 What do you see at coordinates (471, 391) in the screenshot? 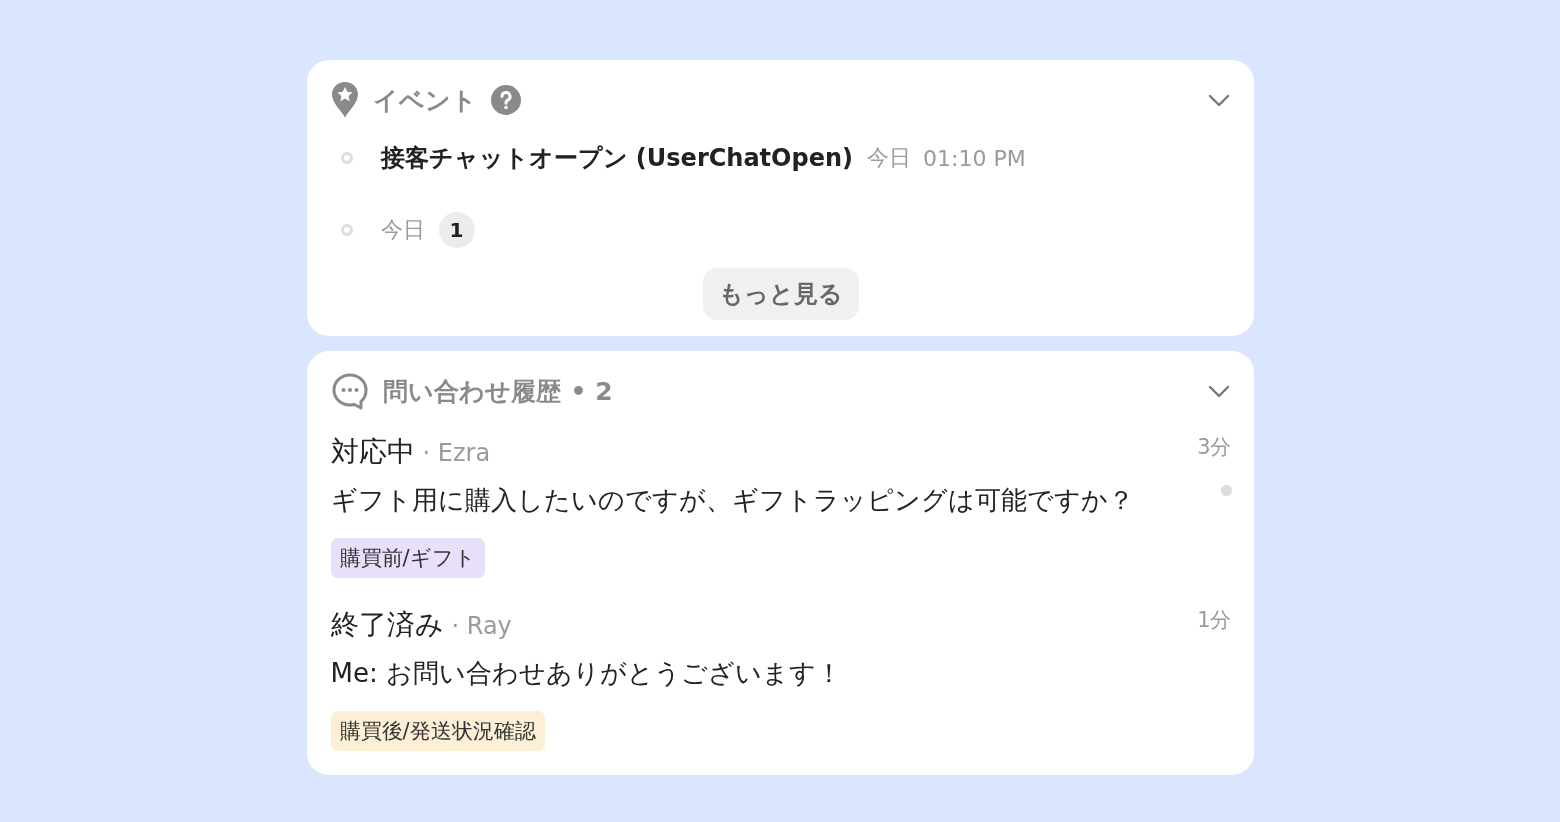
I see `section-title: 問い合わせ履歴` at bounding box center [471, 391].